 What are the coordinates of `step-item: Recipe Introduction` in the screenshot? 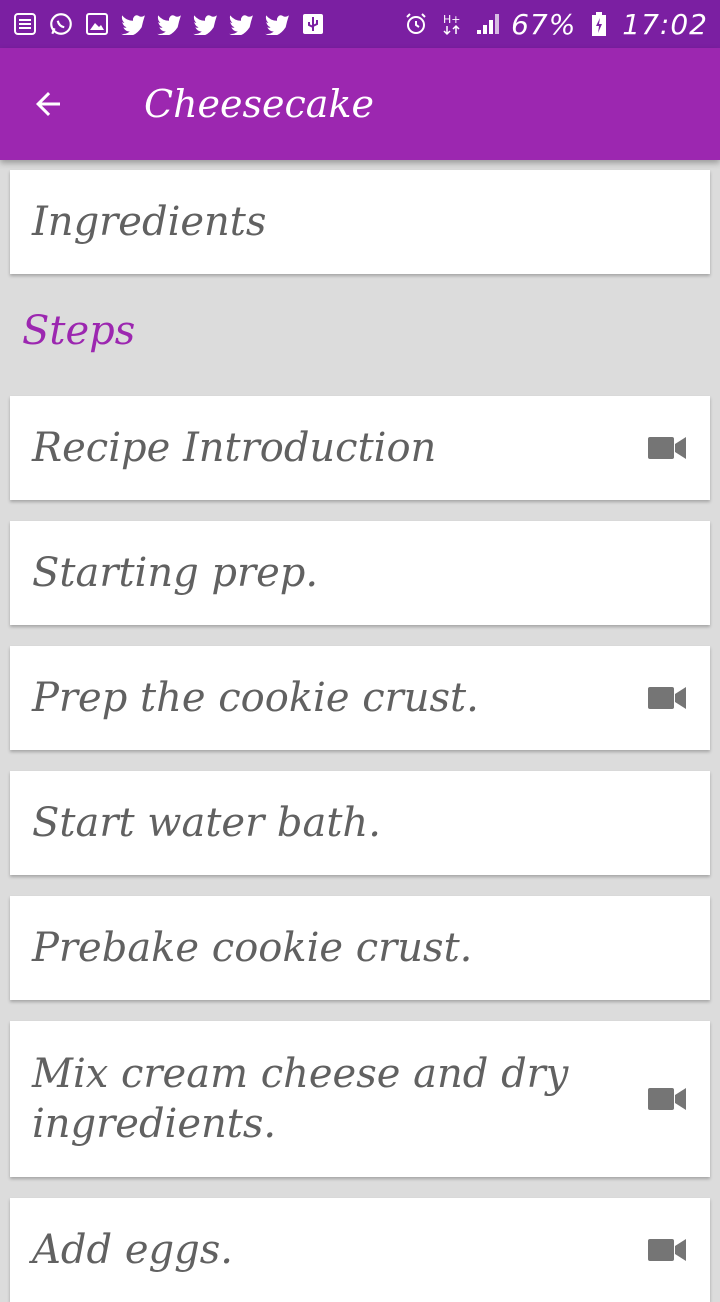 It's located at (360, 448).